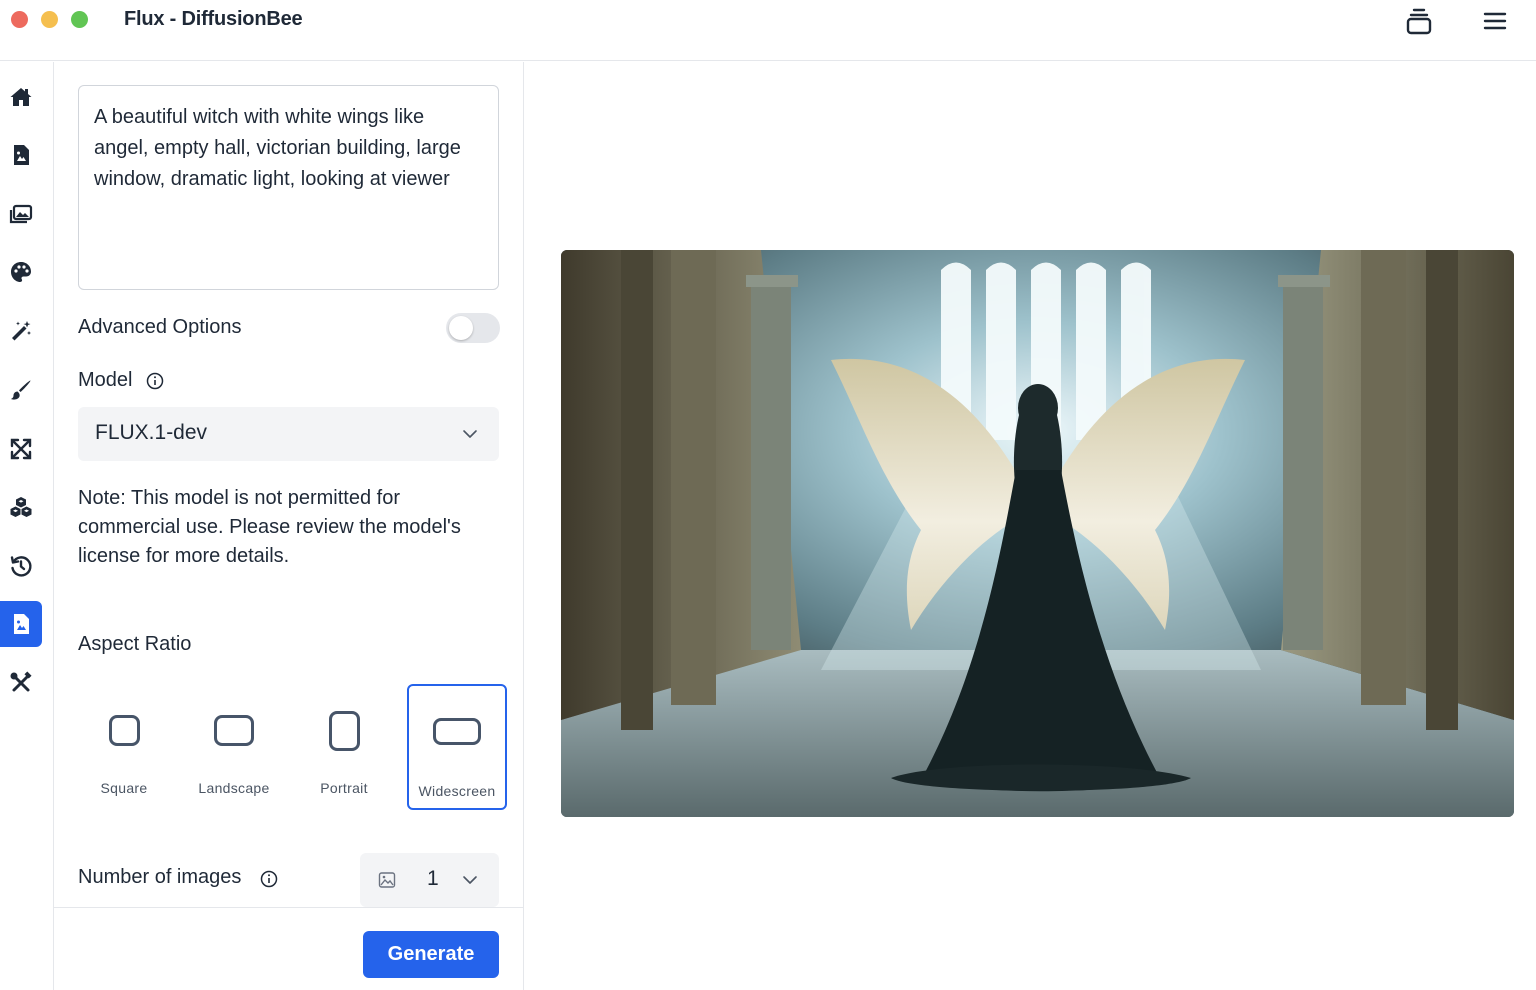 The width and height of the screenshot is (1536, 990). I want to click on brush-icon, so click(21, 390).